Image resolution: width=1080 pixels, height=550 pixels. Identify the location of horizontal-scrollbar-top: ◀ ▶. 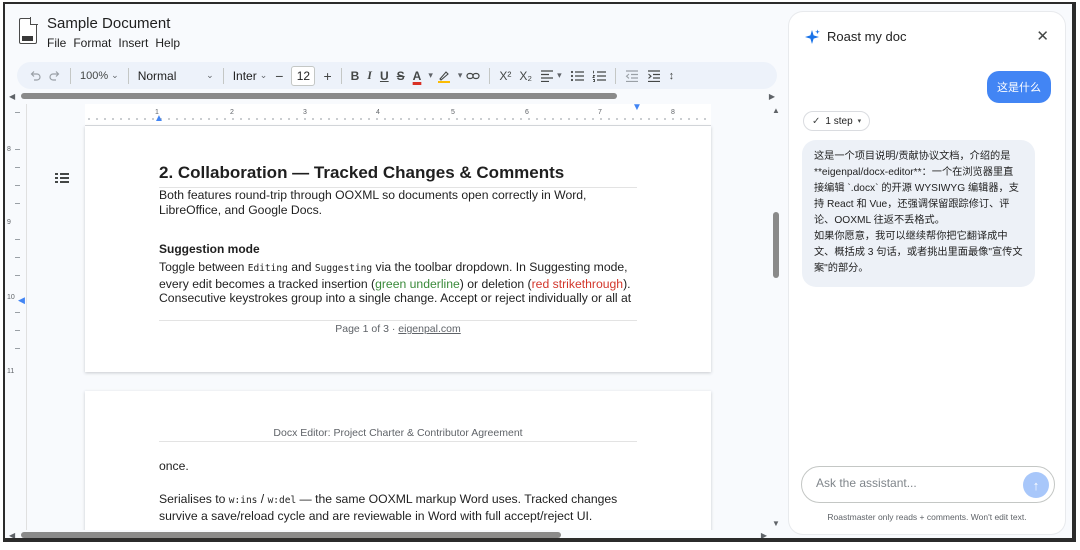
(392, 97).